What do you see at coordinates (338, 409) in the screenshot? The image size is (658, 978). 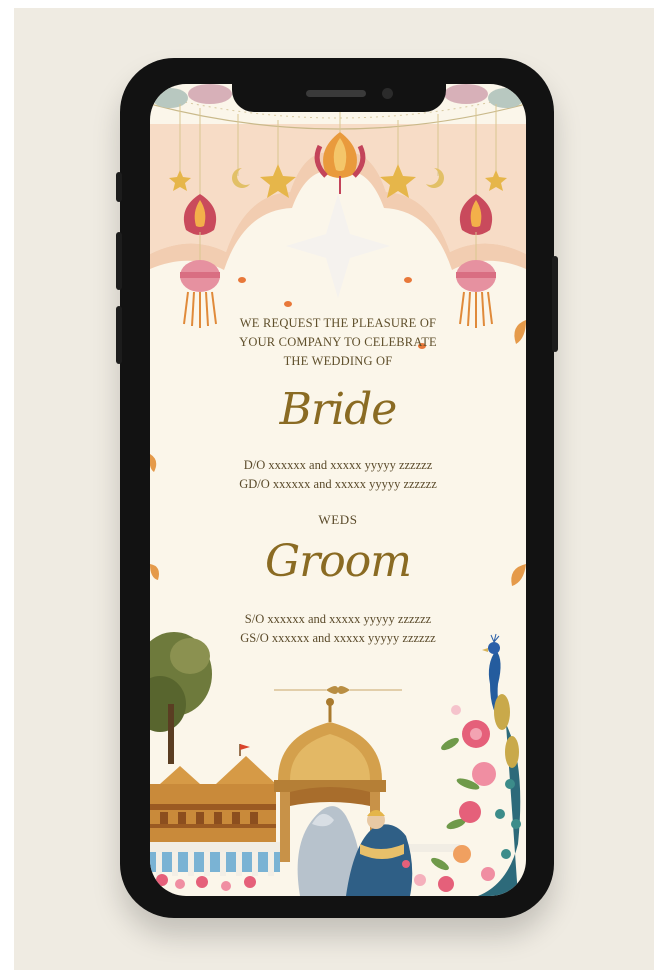 I see `bride-name: Bride` at bounding box center [338, 409].